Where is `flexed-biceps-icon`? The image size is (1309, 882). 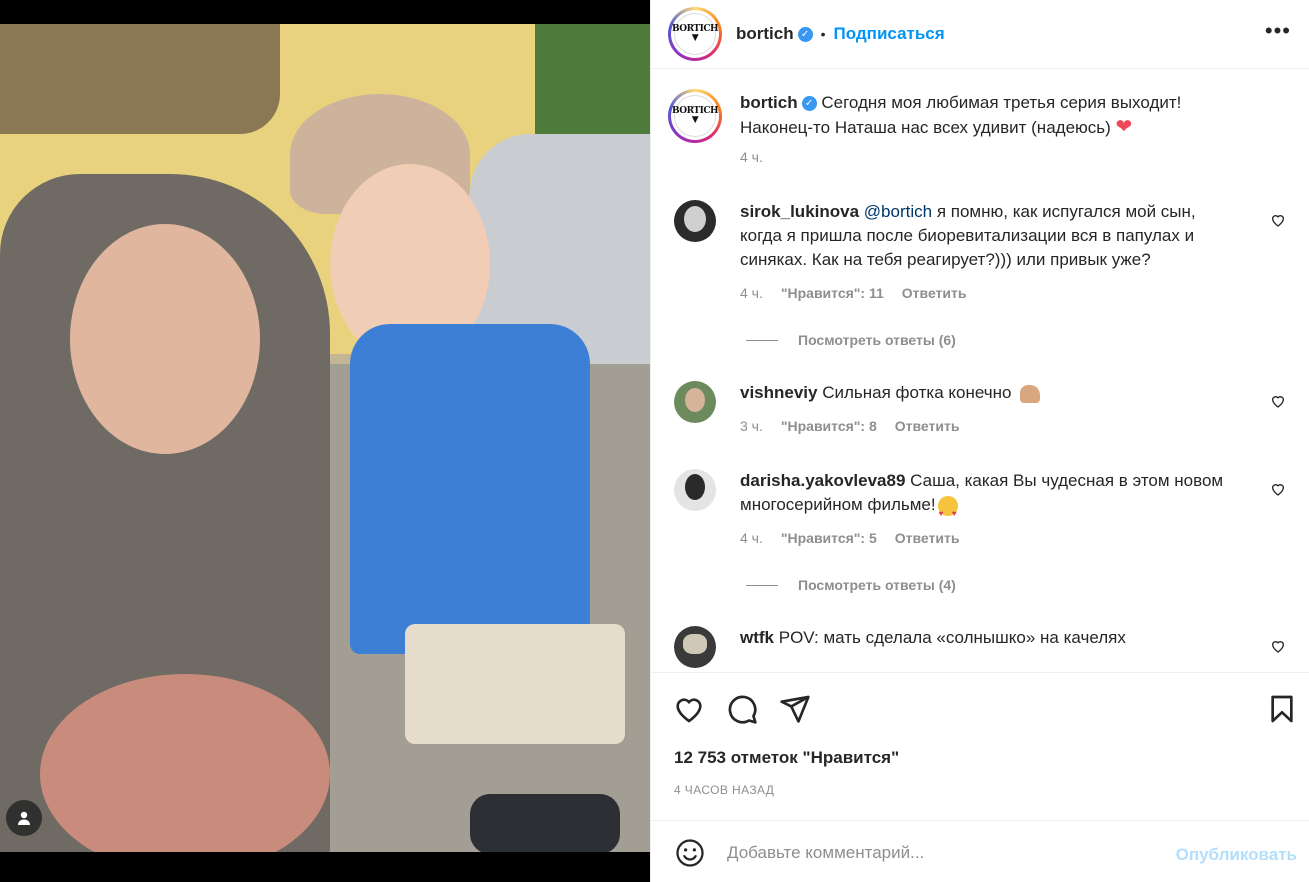 flexed-biceps-icon is located at coordinates (1030, 393).